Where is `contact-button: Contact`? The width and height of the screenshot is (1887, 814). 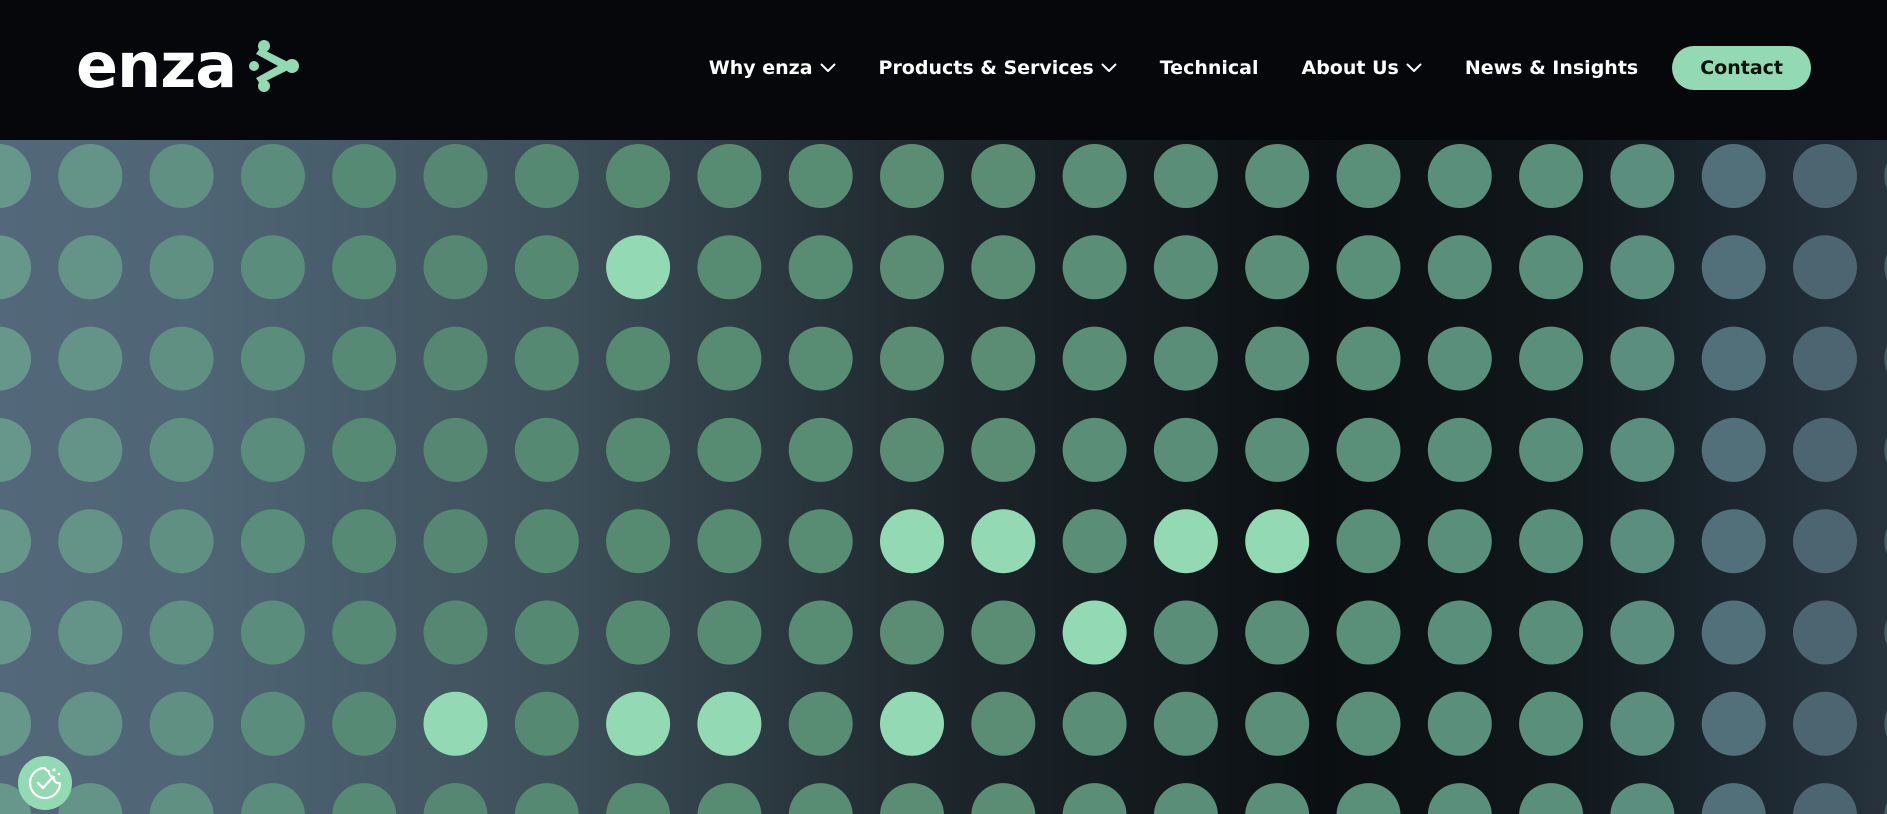 contact-button: Contact is located at coordinates (1741, 68).